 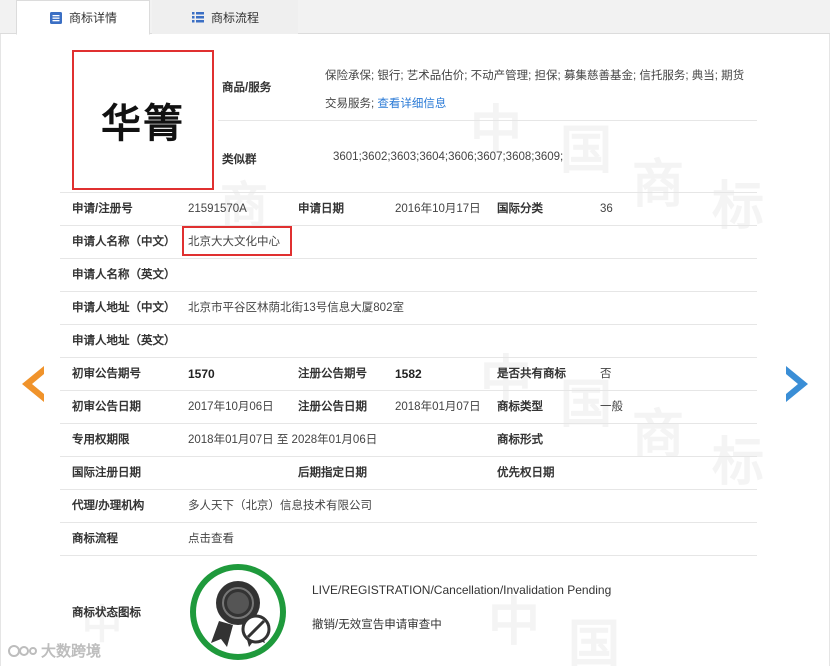 I want to click on applicant-address-cn-label: 申请人地址（中文）, so click(x=124, y=308).